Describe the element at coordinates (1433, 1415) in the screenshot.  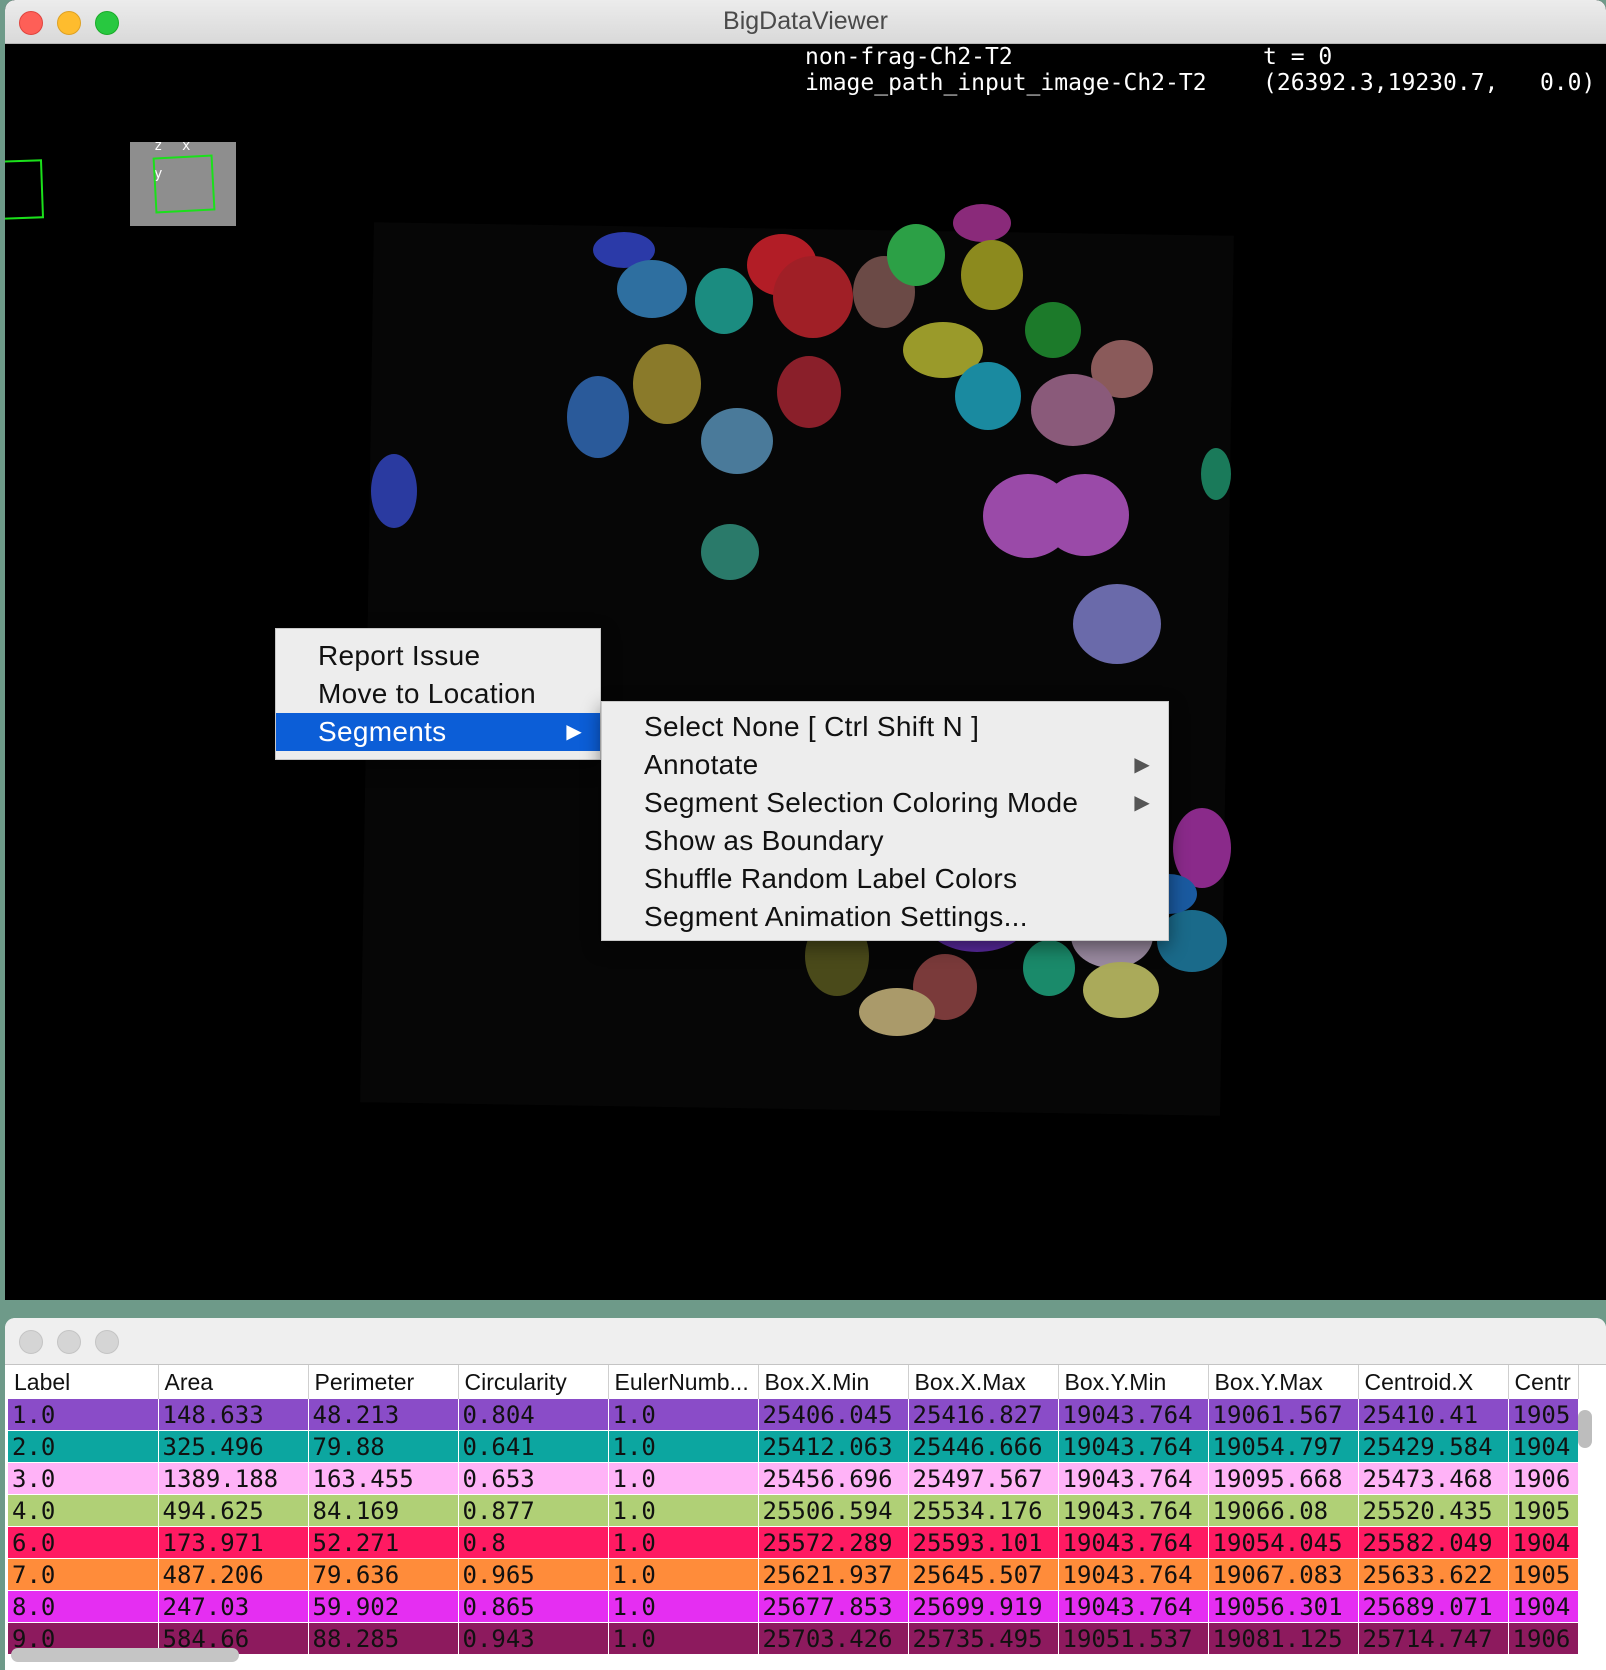
I see `table-cell: 25410.41` at that location.